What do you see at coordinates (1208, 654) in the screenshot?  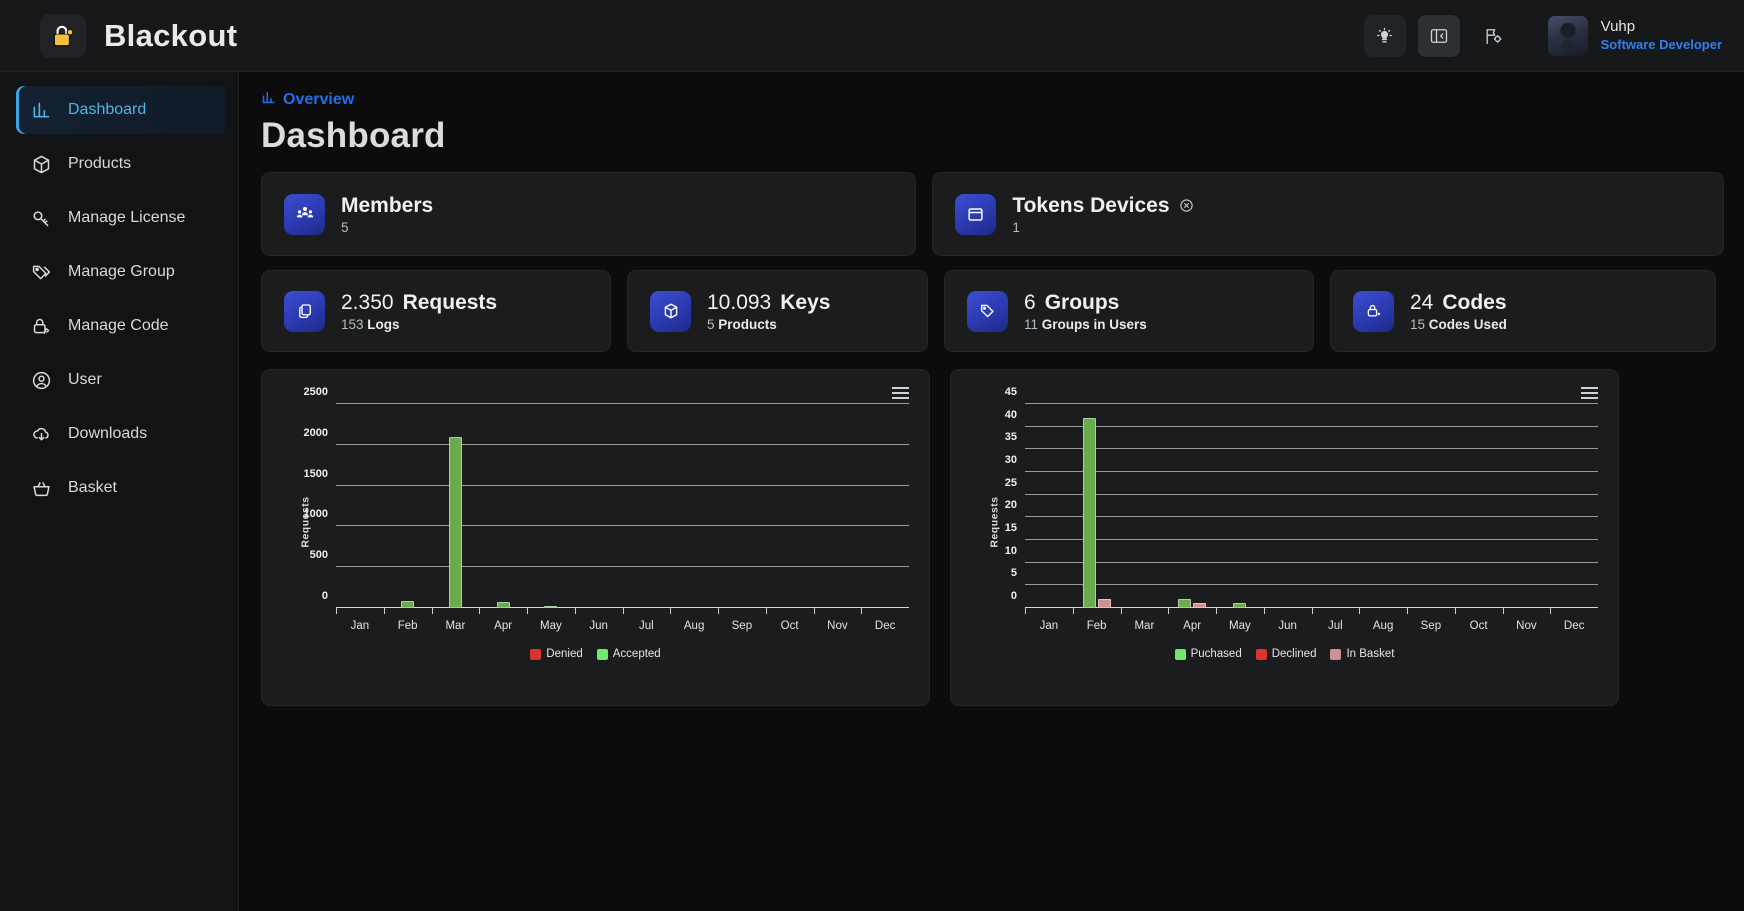 I see `legend-item: Puchased` at bounding box center [1208, 654].